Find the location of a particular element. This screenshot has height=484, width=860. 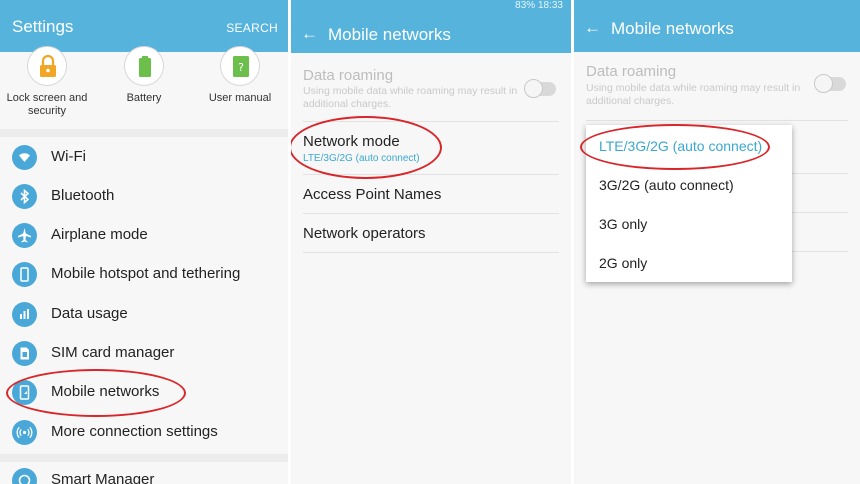

network-mode-value: LTE/3G/2G (auto connect) is located at coordinates (361, 158).